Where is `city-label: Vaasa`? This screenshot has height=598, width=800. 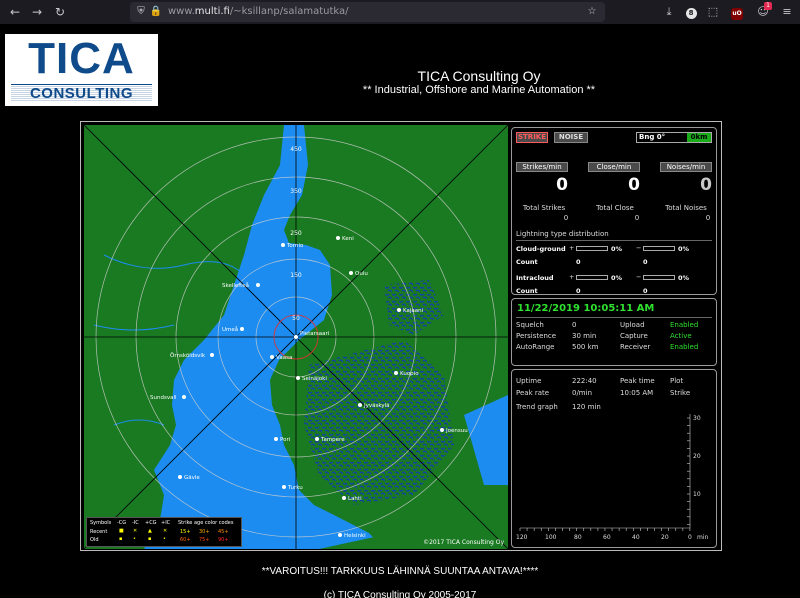 city-label: Vaasa is located at coordinates (284, 358).